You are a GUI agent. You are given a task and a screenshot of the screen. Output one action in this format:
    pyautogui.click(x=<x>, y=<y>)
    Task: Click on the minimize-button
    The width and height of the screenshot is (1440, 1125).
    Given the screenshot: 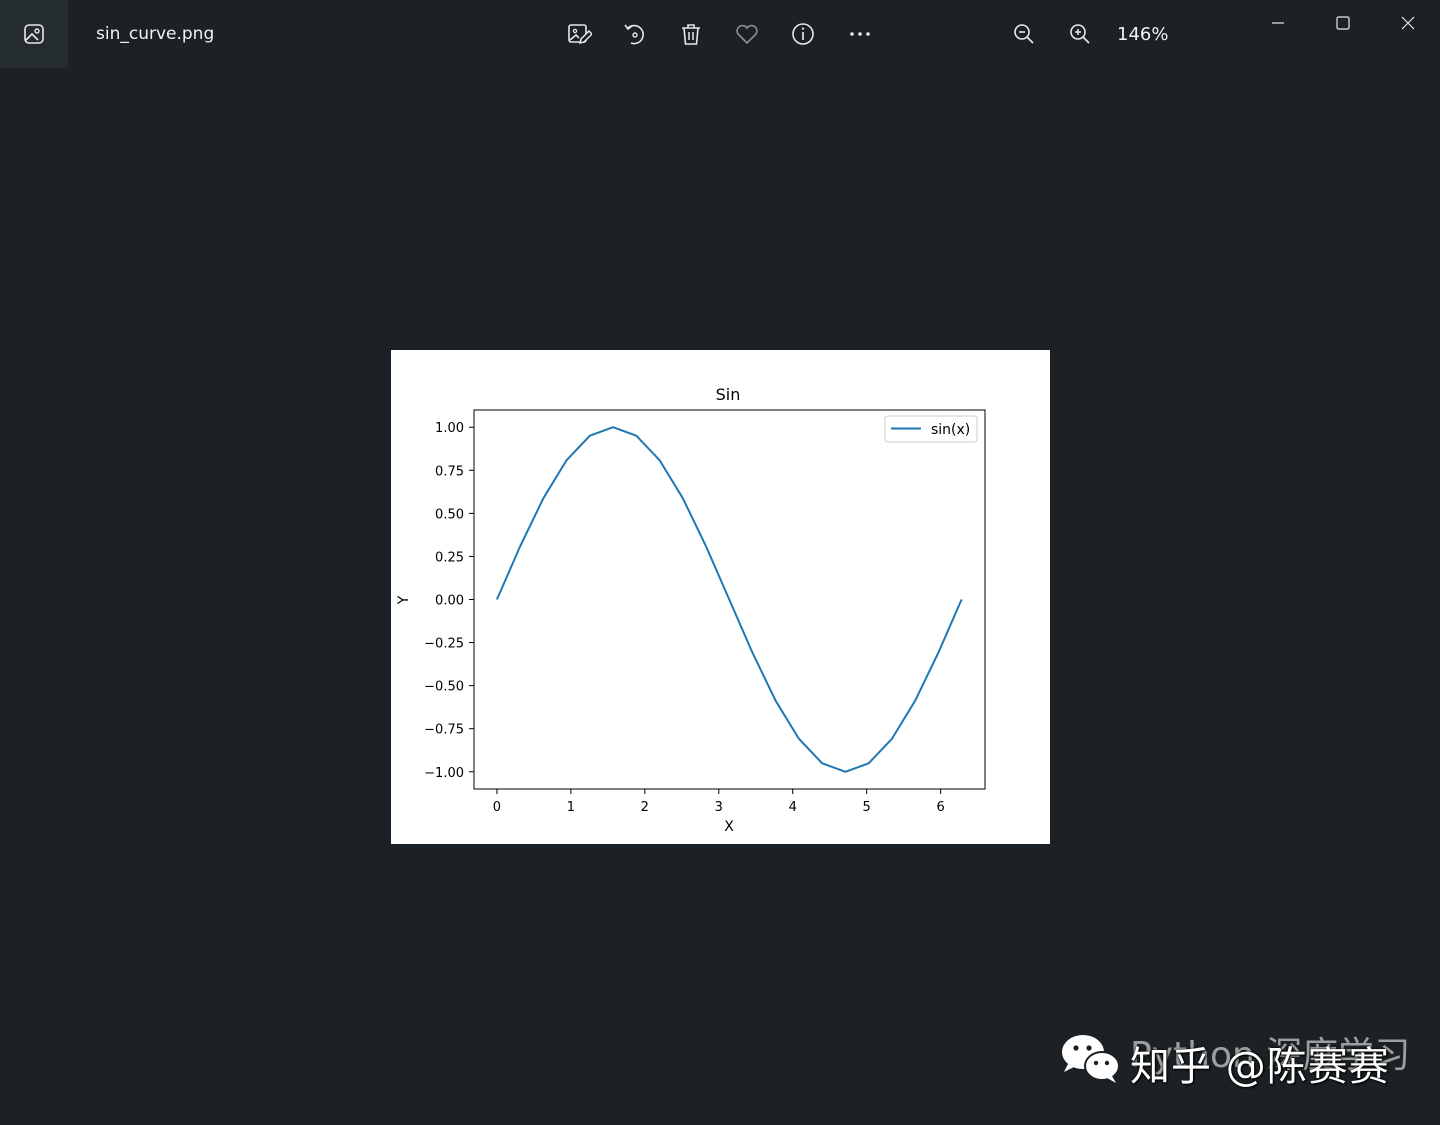 What is the action you would take?
    pyautogui.click(x=1278, y=23)
    